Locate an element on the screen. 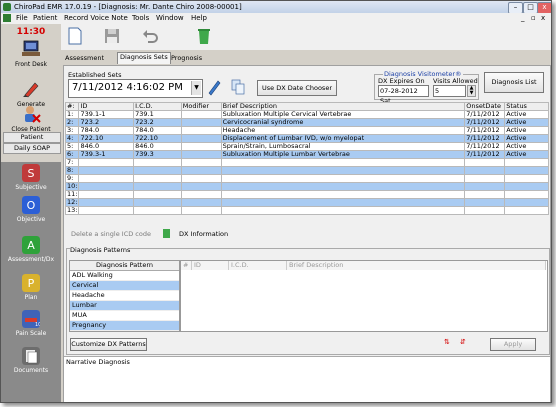 Image resolution: width=556 pixels, height=407 pixels. diagnosis-list-button: Diagnosis List is located at coordinates (514, 82).